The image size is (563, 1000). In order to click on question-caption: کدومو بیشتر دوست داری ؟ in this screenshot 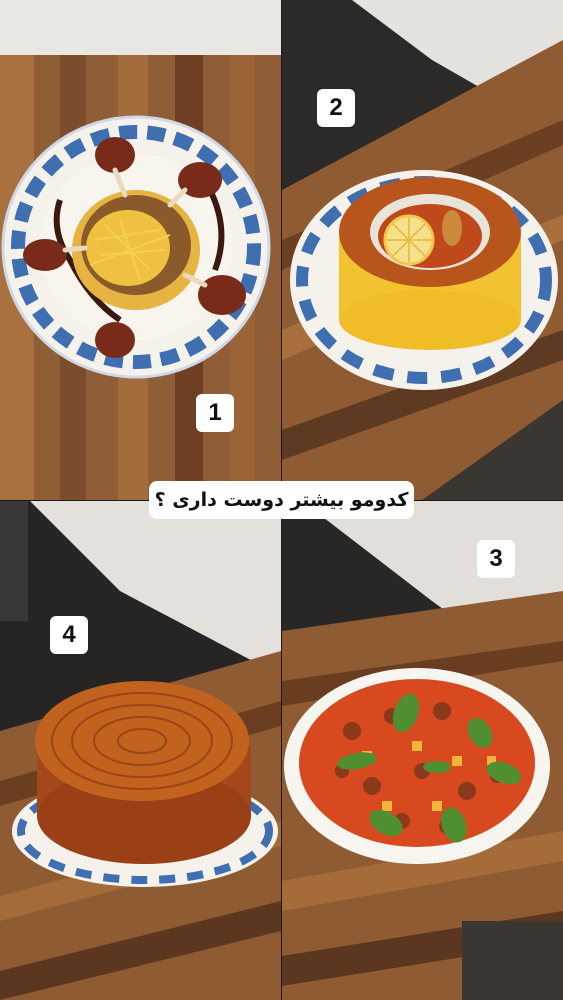, I will do `click(281, 500)`.